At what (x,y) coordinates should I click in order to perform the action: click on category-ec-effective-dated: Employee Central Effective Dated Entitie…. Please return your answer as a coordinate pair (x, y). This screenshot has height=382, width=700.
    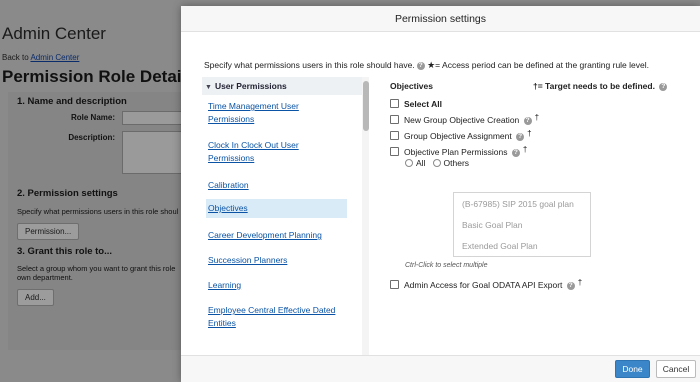
    Looking at the image, I should click on (277, 317).